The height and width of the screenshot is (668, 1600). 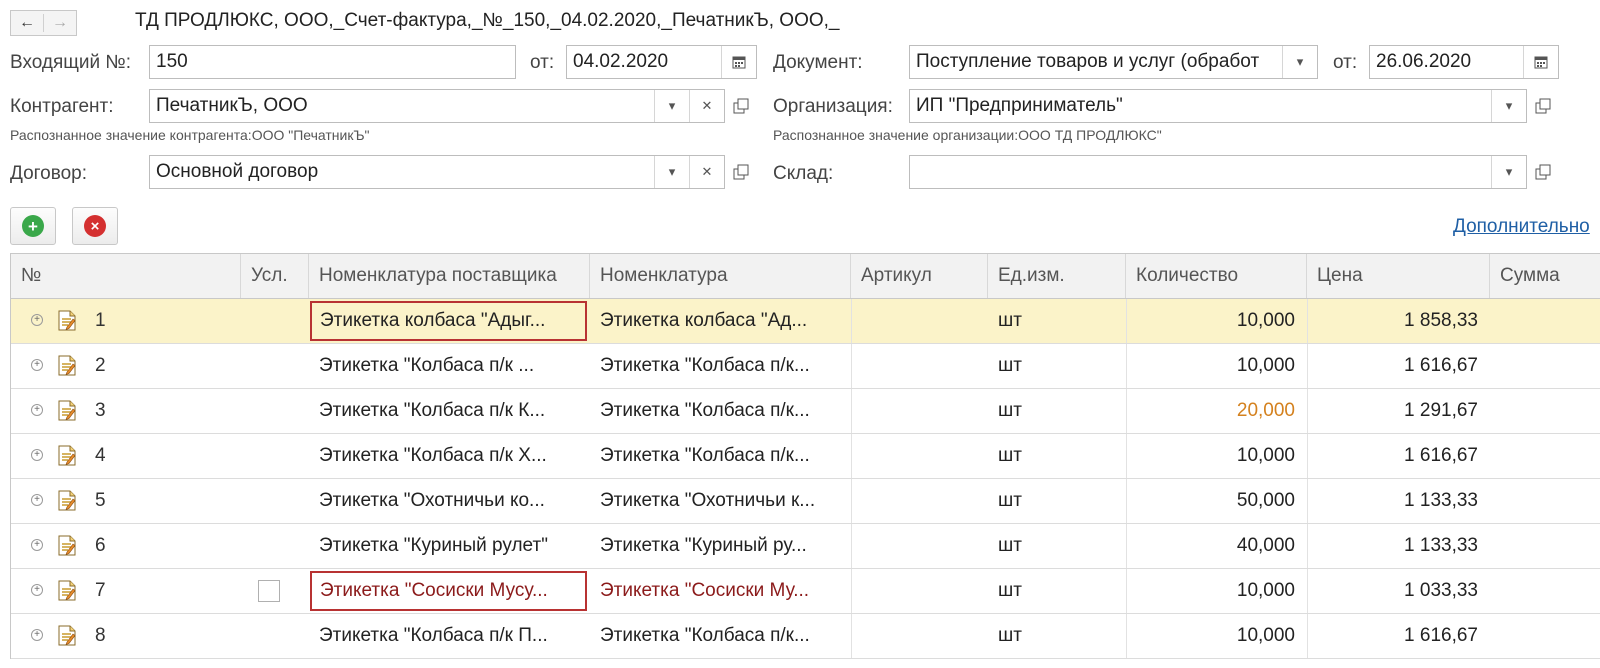 What do you see at coordinates (437, 106) in the screenshot?
I see `counterparty-field: ПечатникЪ, ООО ▾ ✕` at bounding box center [437, 106].